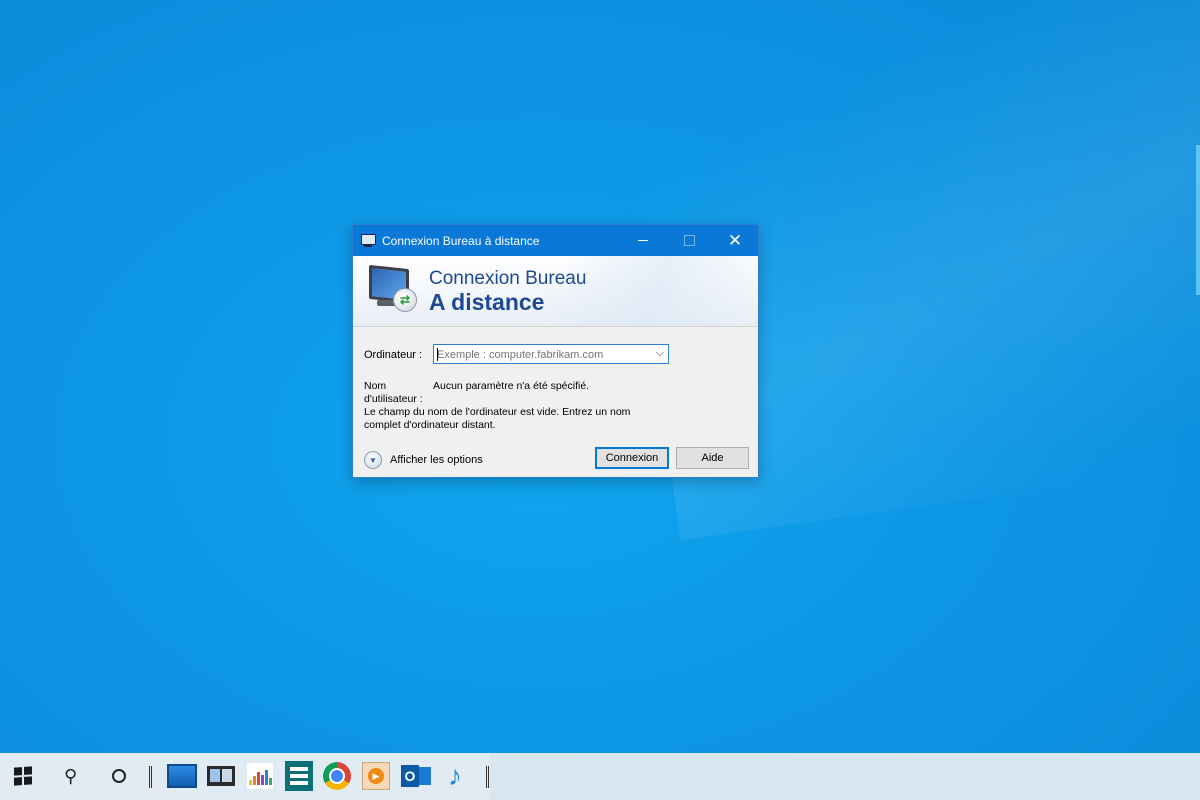 This screenshot has width=1200, height=800. Describe the element at coordinates (437, 354) in the screenshot. I see `text-caret` at that location.